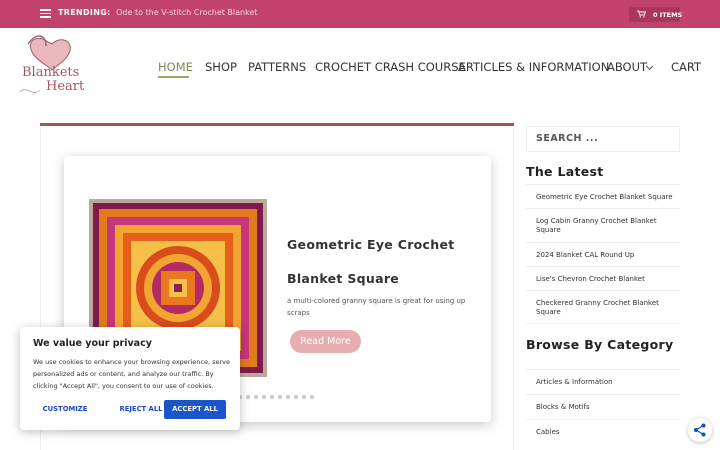  Describe the element at coordinates (686, 67) in the screenshot. I see `nav-cart: CART` at that location.